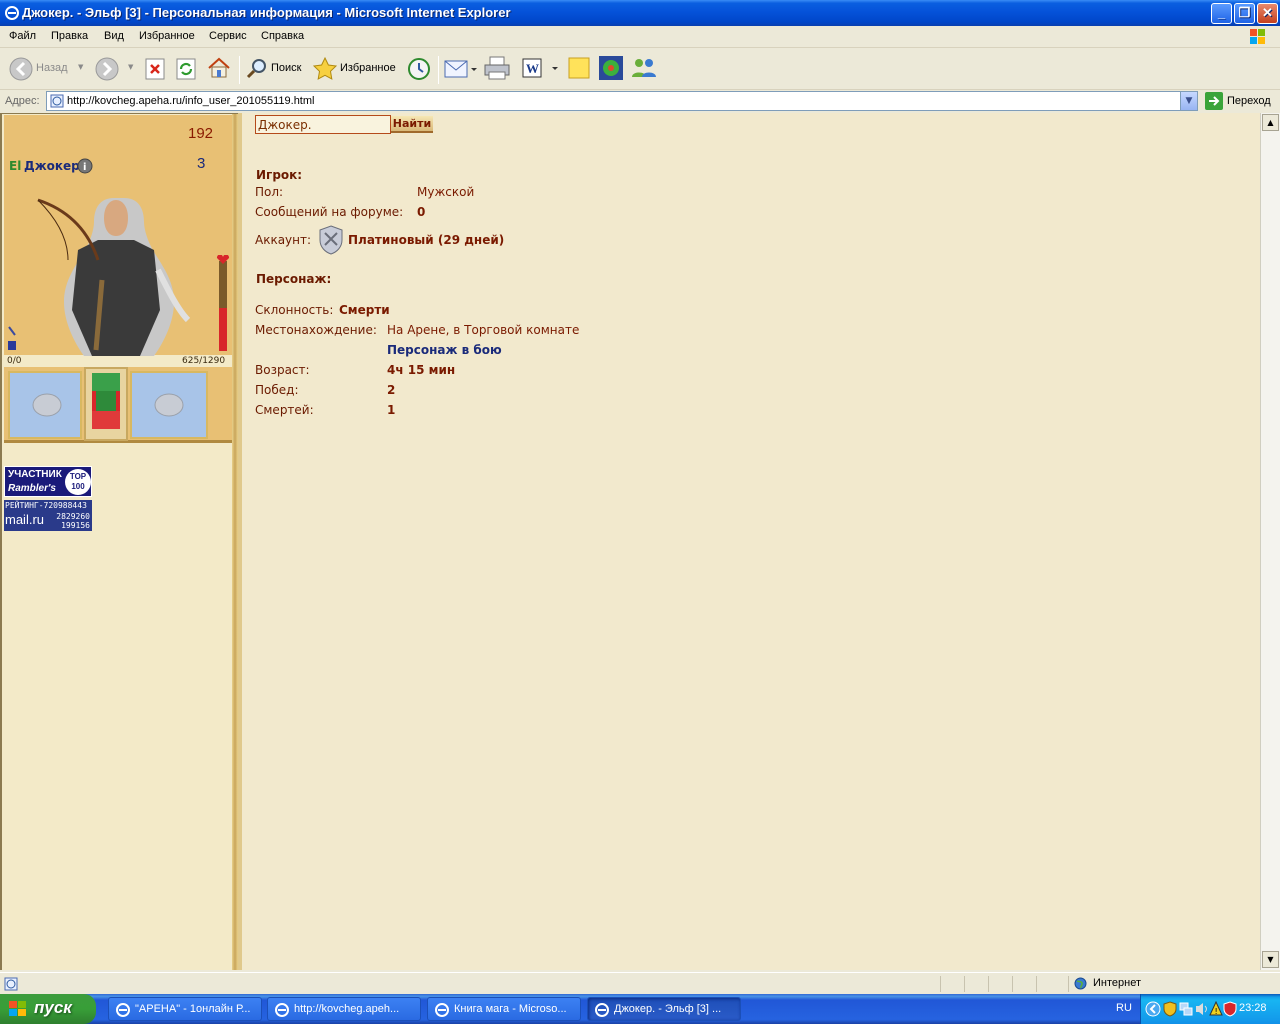 This screenshot has width=1280, height=1024. Describe the element at coordinates (444, 350) in the screenshot. I see `in-battle-status: Персонаж в бою` at that location.